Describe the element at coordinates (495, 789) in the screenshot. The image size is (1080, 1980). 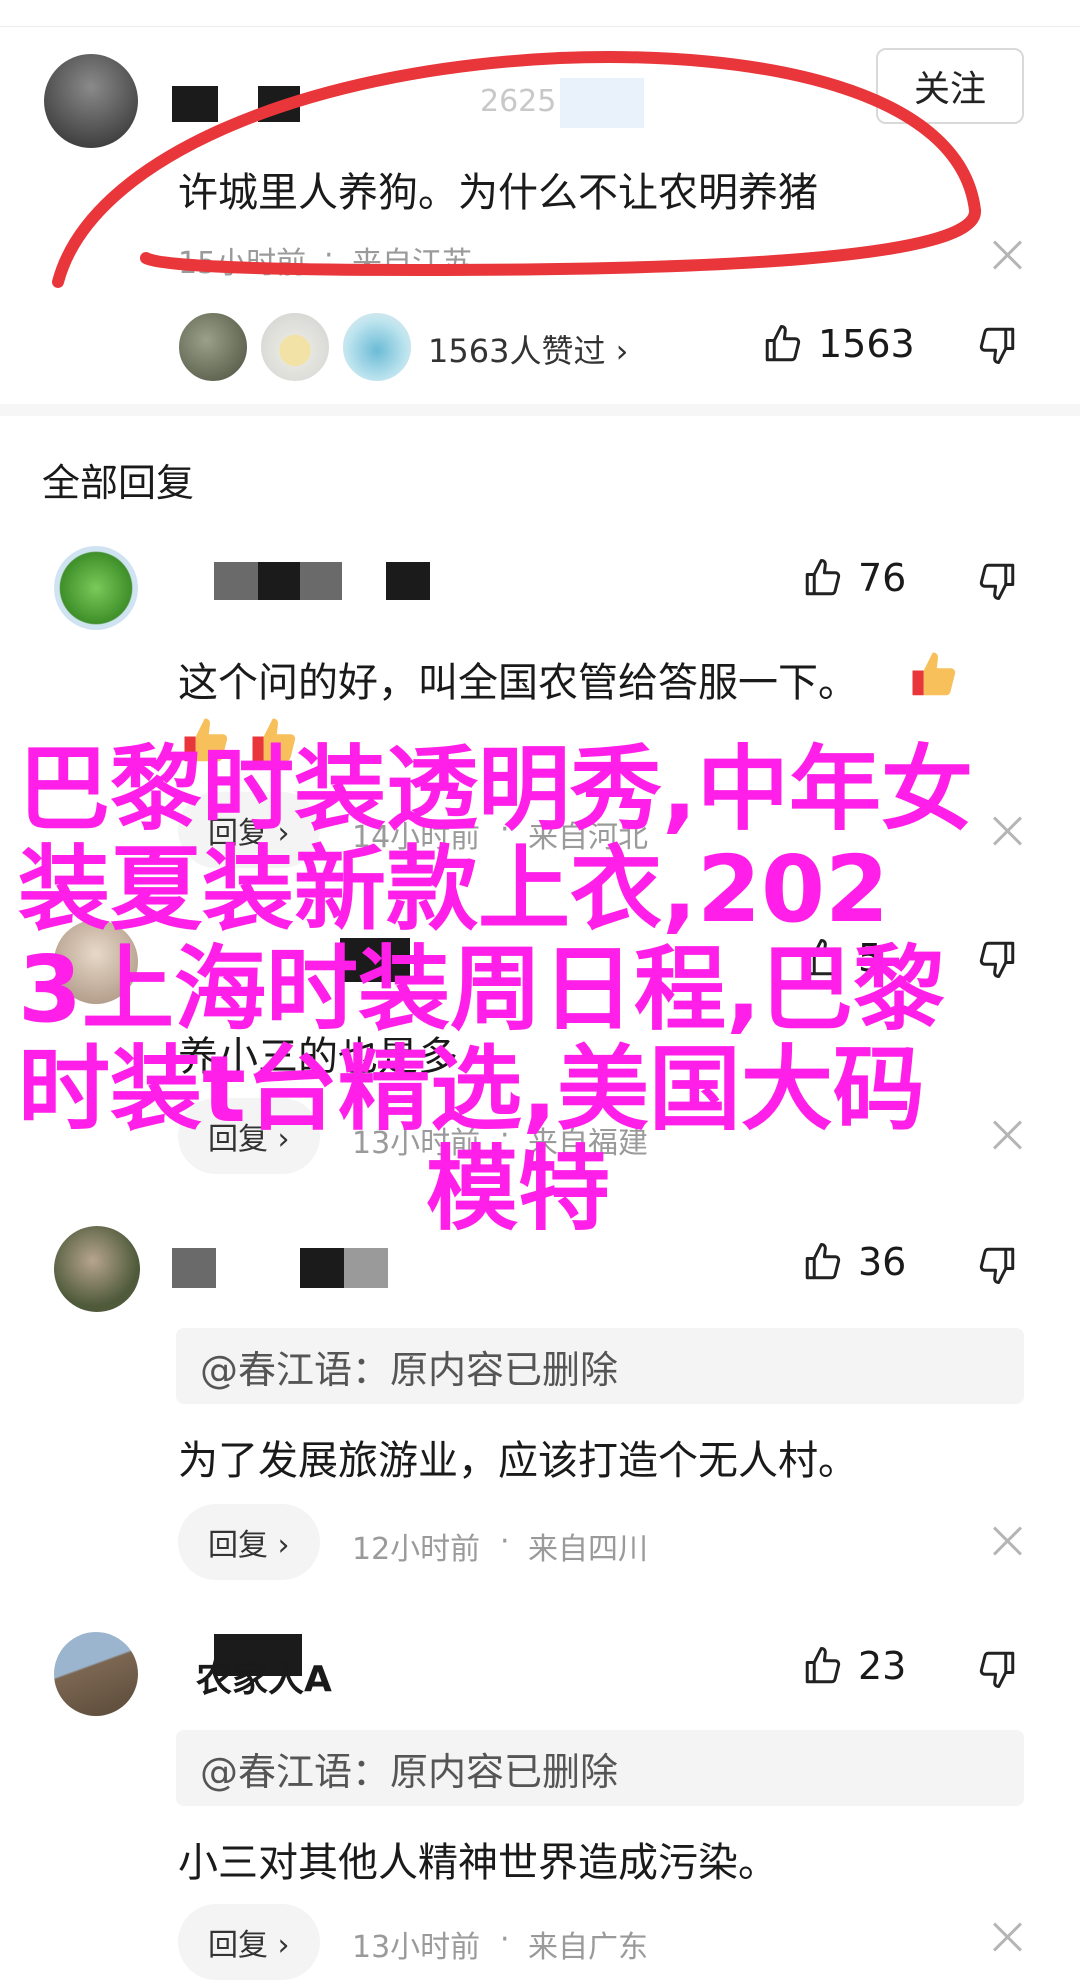
I see `overlay-line: 巴黎时装透明秀,中年女` at that location.